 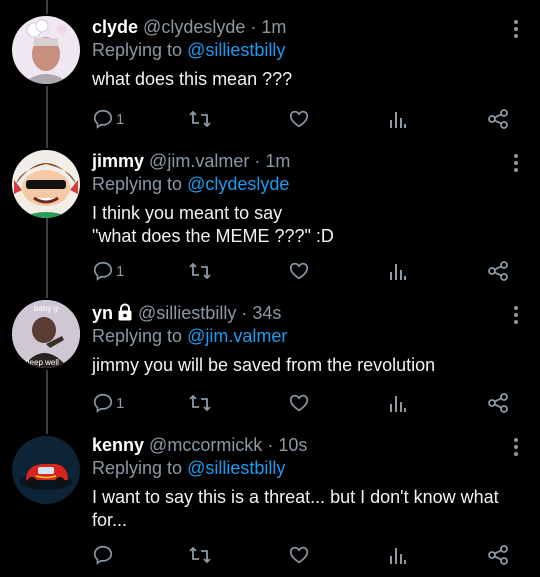 I want to click on replying-to: Replying to @clydeslyde, so click(x=296, y=184).